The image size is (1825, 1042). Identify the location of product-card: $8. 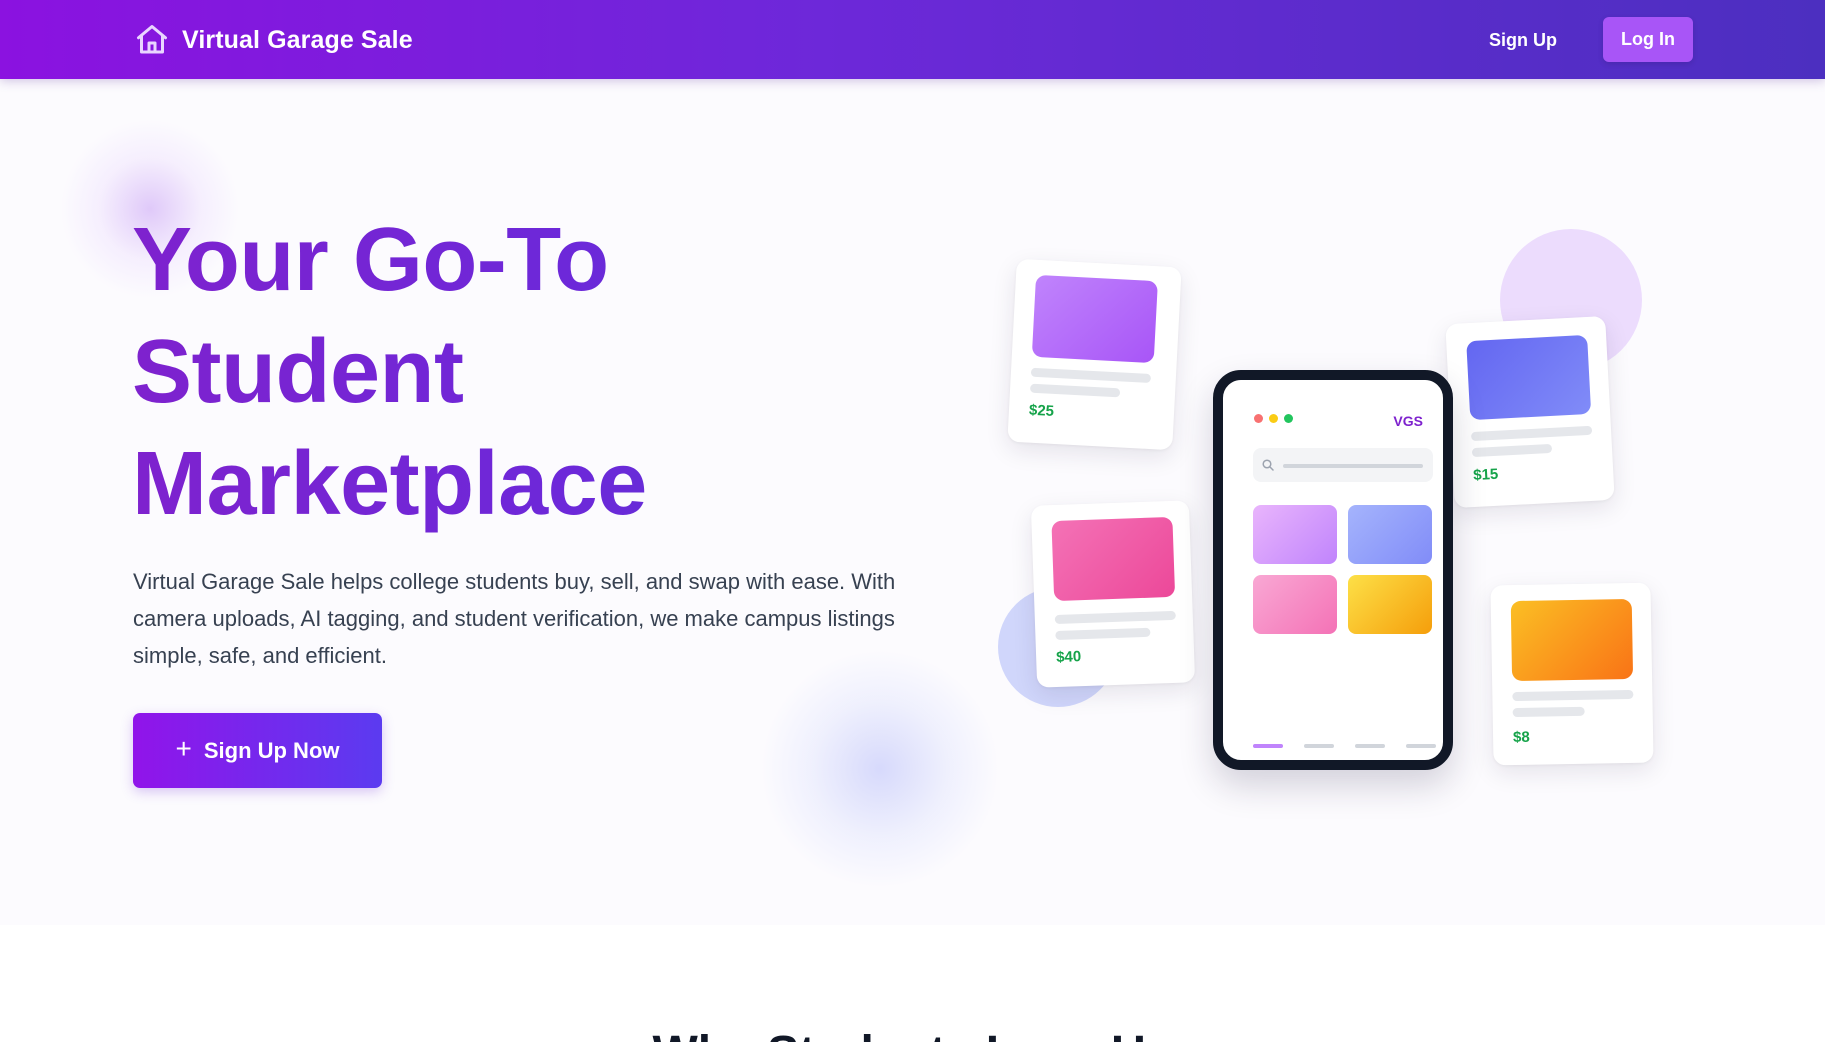
(1572, 674).